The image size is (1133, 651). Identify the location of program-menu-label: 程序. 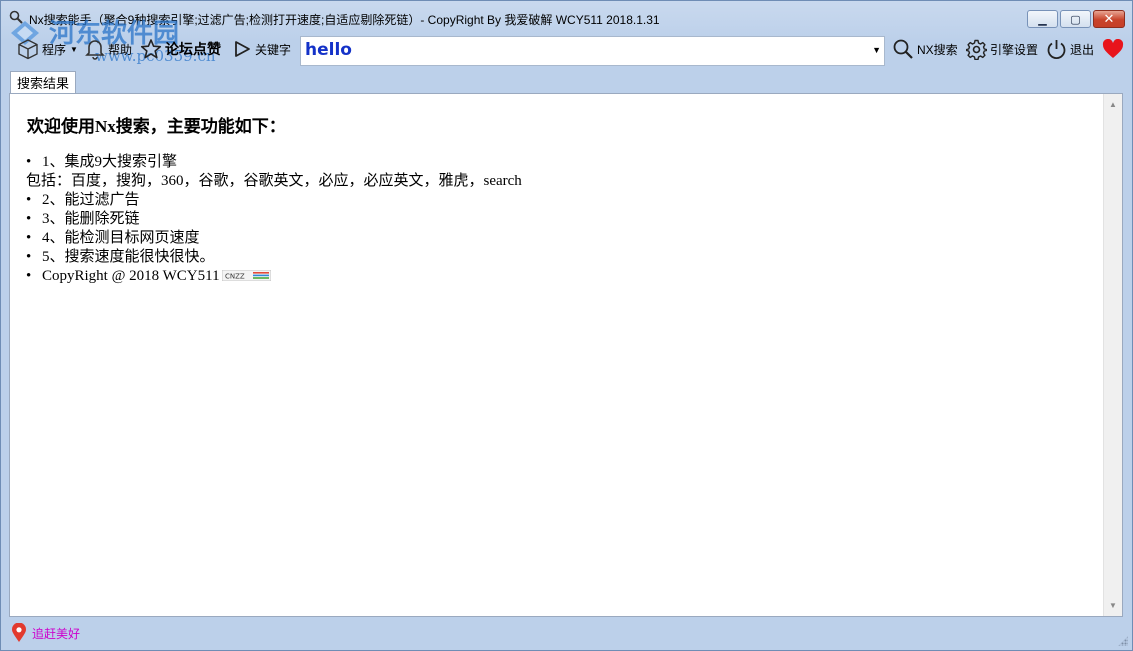
(54, 49).